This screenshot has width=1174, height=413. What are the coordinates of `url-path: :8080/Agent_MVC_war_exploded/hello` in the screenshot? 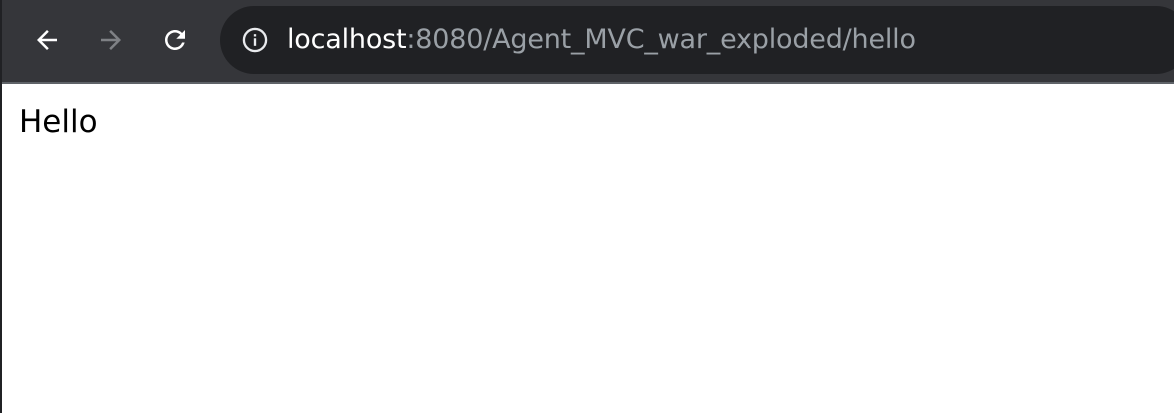 It's located at (661, 39).